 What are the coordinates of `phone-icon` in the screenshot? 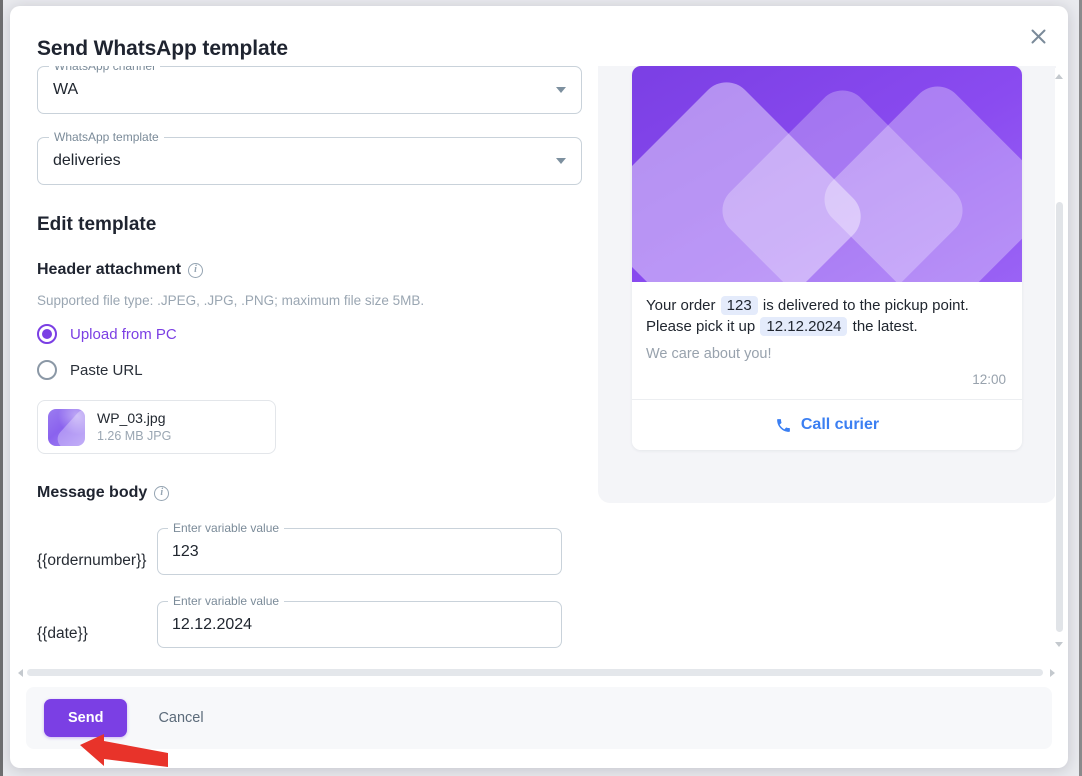 It's located at (783, 425).